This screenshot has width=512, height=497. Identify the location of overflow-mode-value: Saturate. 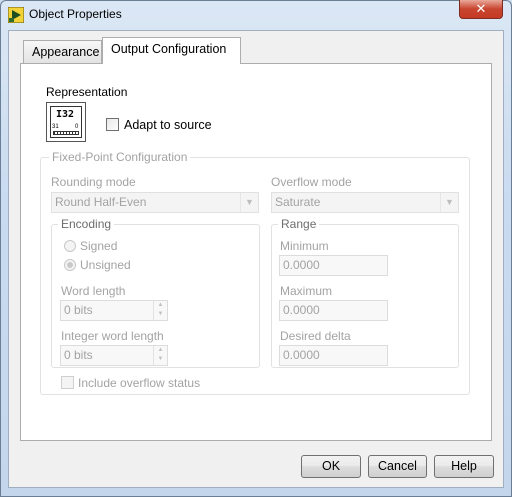
(298, 202).